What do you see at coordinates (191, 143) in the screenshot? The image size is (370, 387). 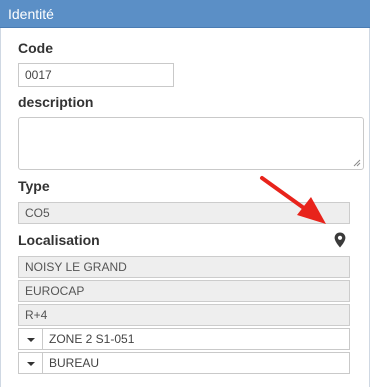 I see `description-textarea` at bounding box center [191, 143].